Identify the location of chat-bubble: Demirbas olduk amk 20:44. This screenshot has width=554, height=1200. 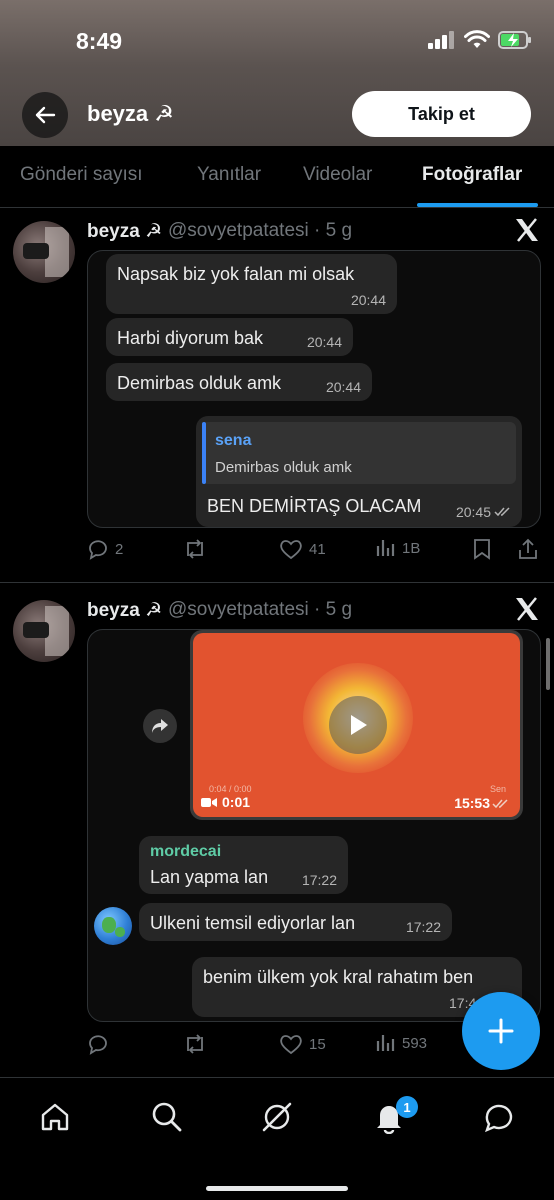
(239, 382).